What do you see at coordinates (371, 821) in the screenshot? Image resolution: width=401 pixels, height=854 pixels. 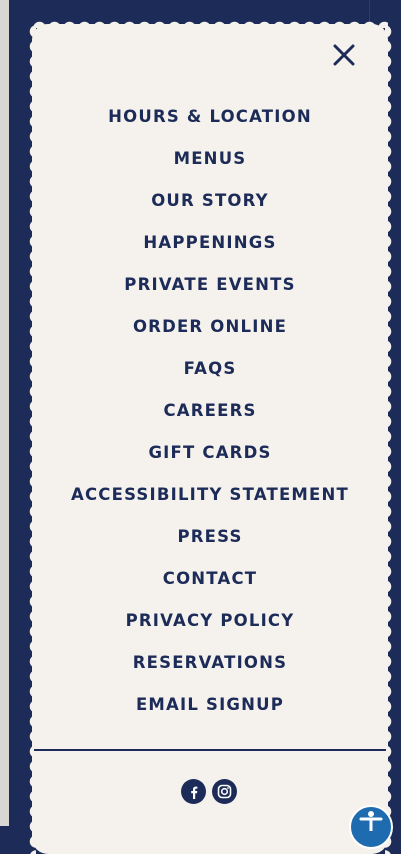 I see `accessibility-icon` at bounding box center [371, 821].